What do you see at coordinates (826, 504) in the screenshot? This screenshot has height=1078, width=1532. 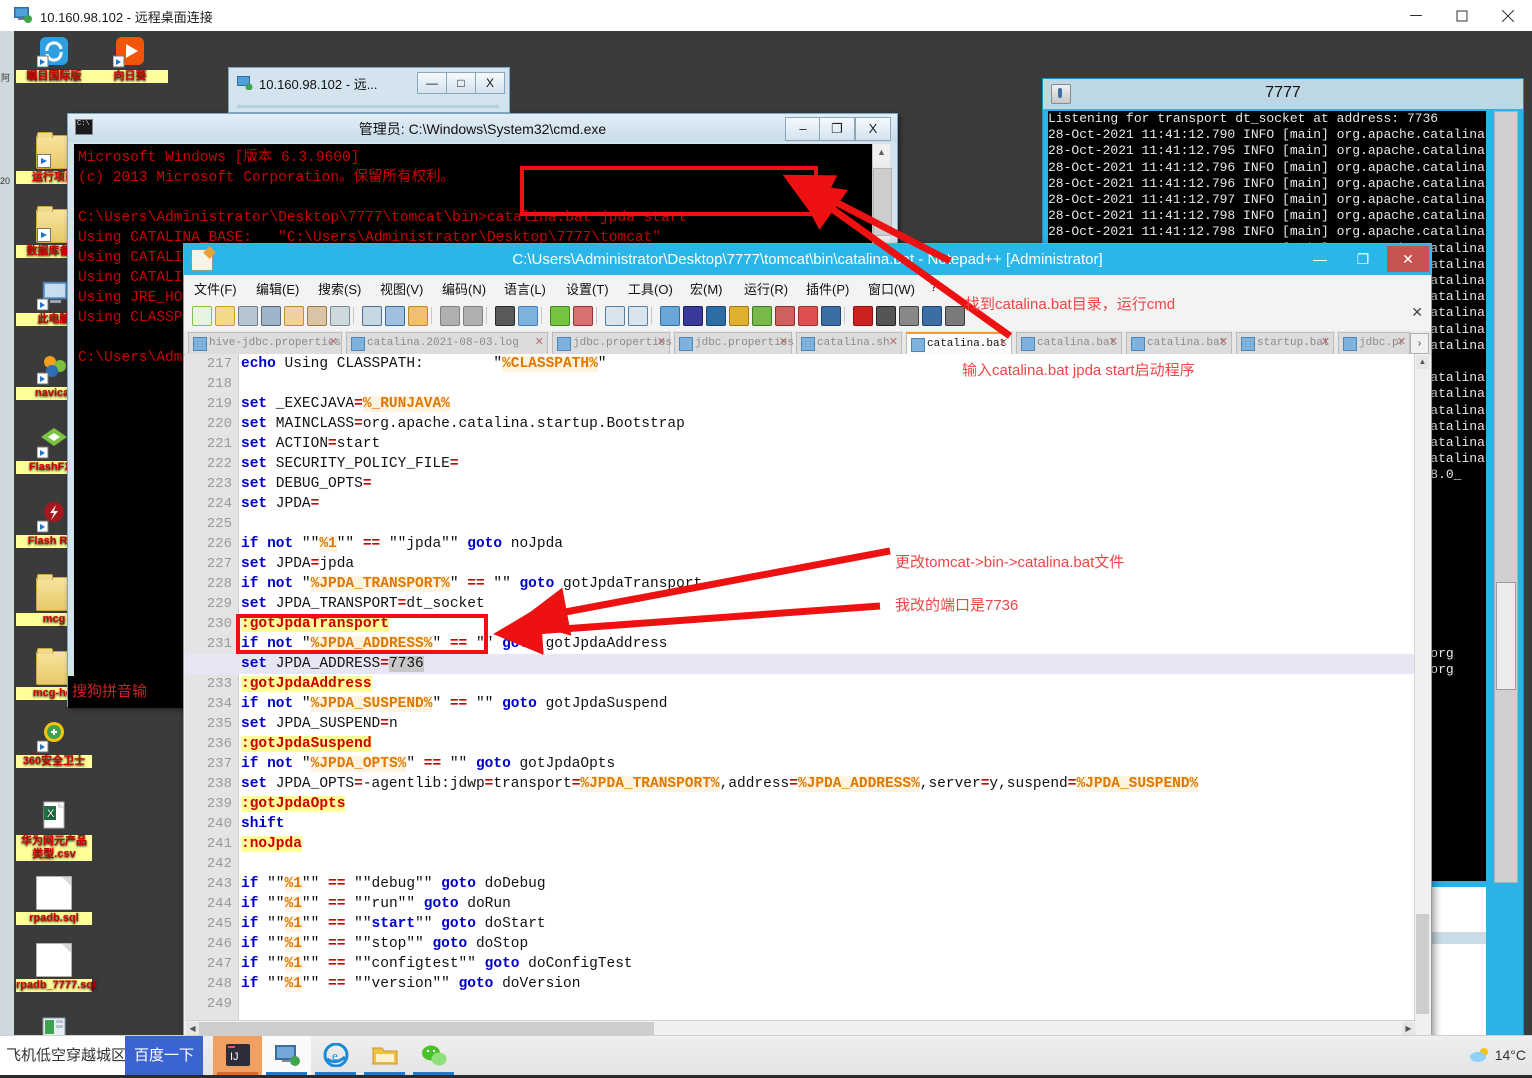 I see `code-line: set JPDA=` at bounding box center [826, 504].